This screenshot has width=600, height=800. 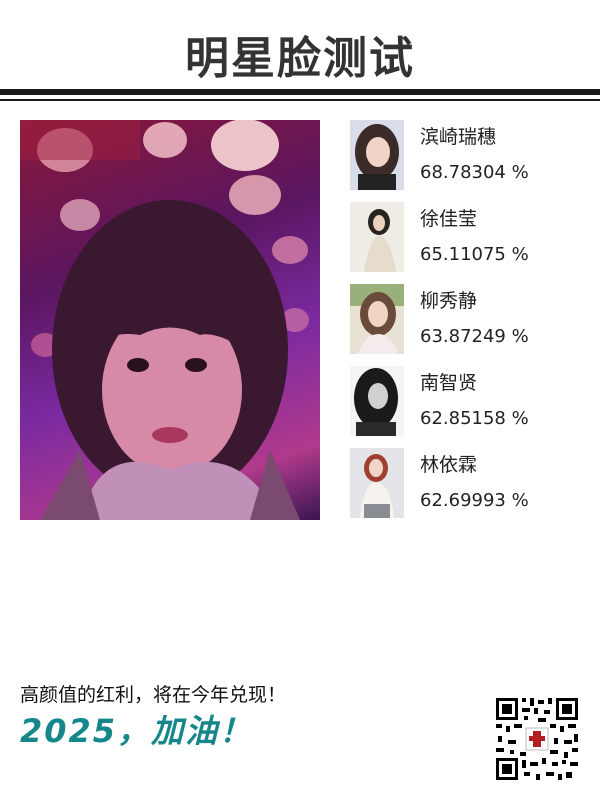 I want to click on match-item: 南智贤 62.85158 %, so click(x=470, y=402).